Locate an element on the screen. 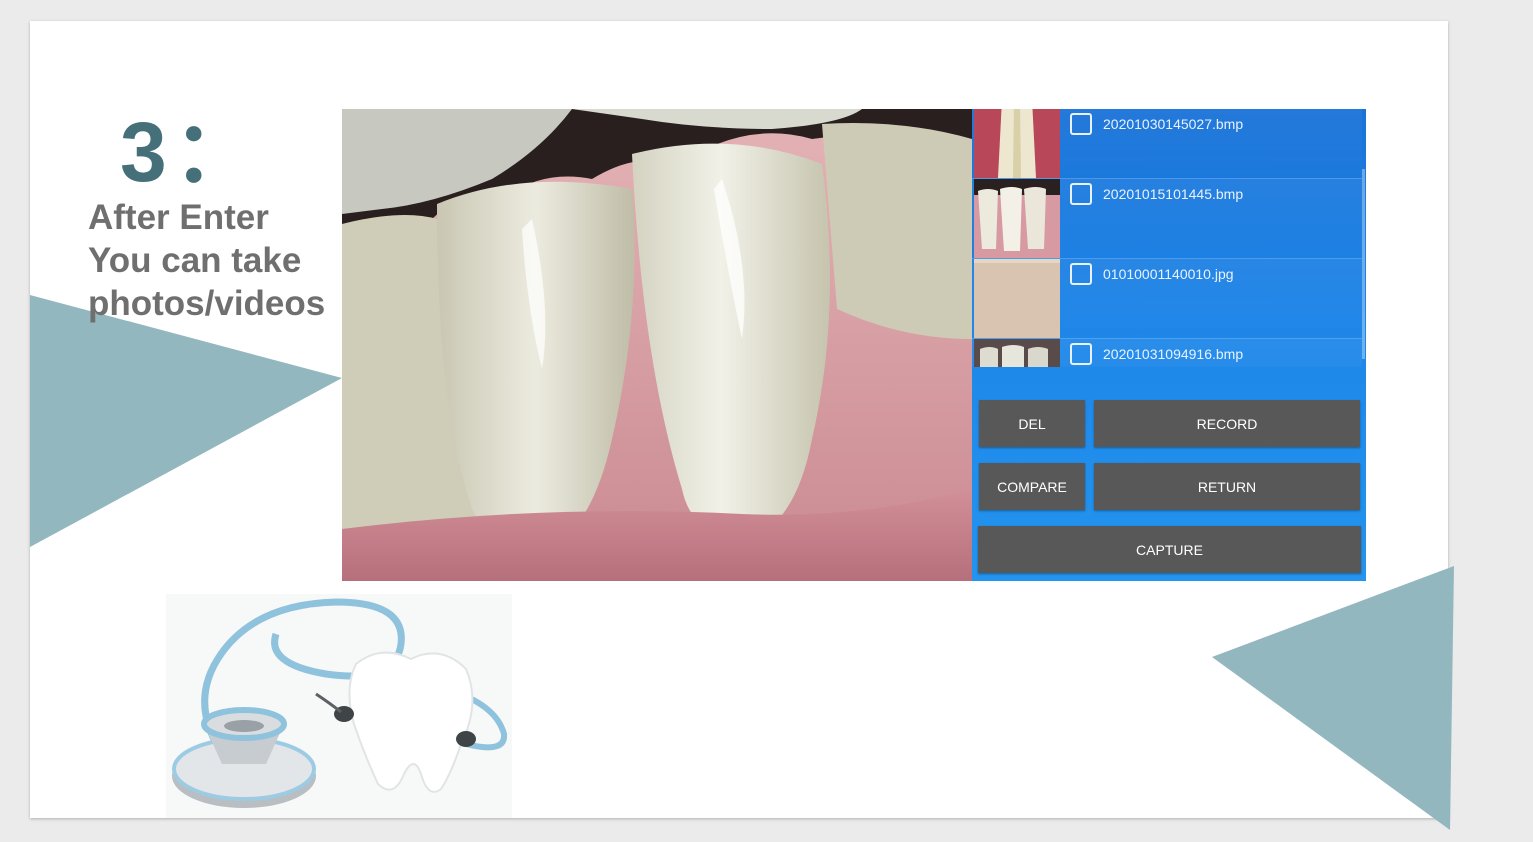 This screenshot has height=842, width=1533. compare-button: COMPARE is located at coordinates (1032, 486).